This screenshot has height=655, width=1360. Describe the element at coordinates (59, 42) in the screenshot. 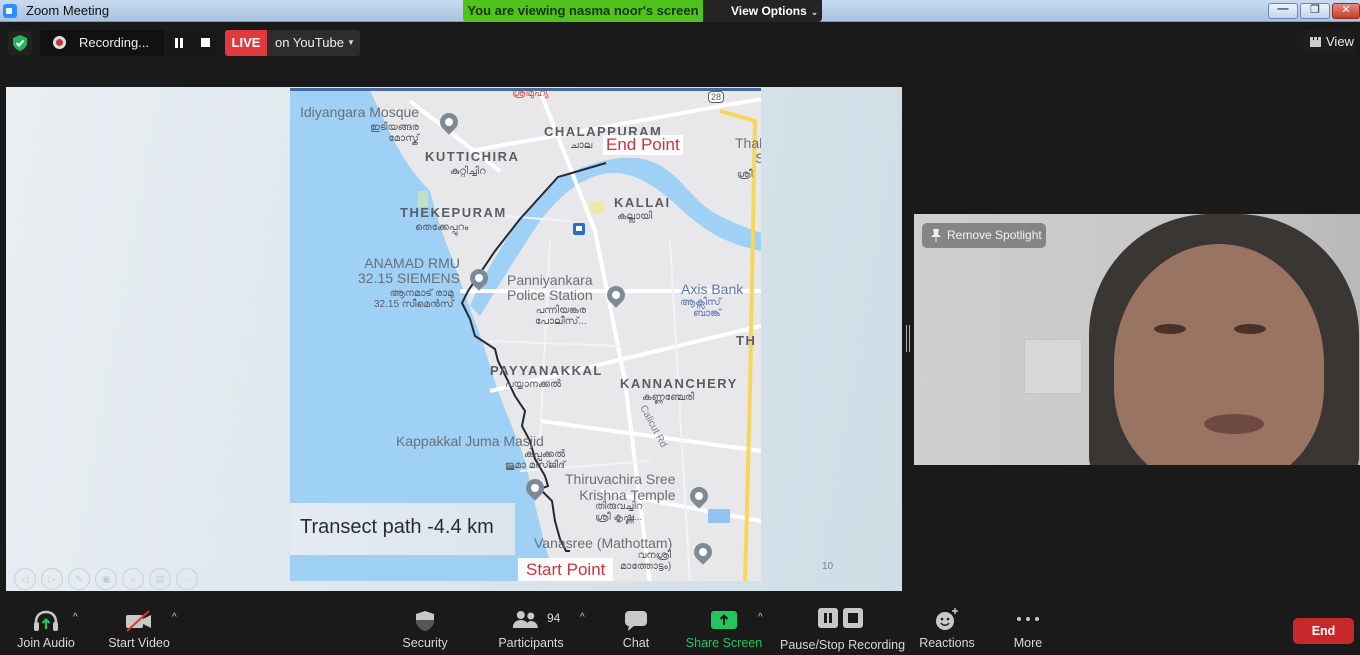

I see `recording-dot-icon` at that location.